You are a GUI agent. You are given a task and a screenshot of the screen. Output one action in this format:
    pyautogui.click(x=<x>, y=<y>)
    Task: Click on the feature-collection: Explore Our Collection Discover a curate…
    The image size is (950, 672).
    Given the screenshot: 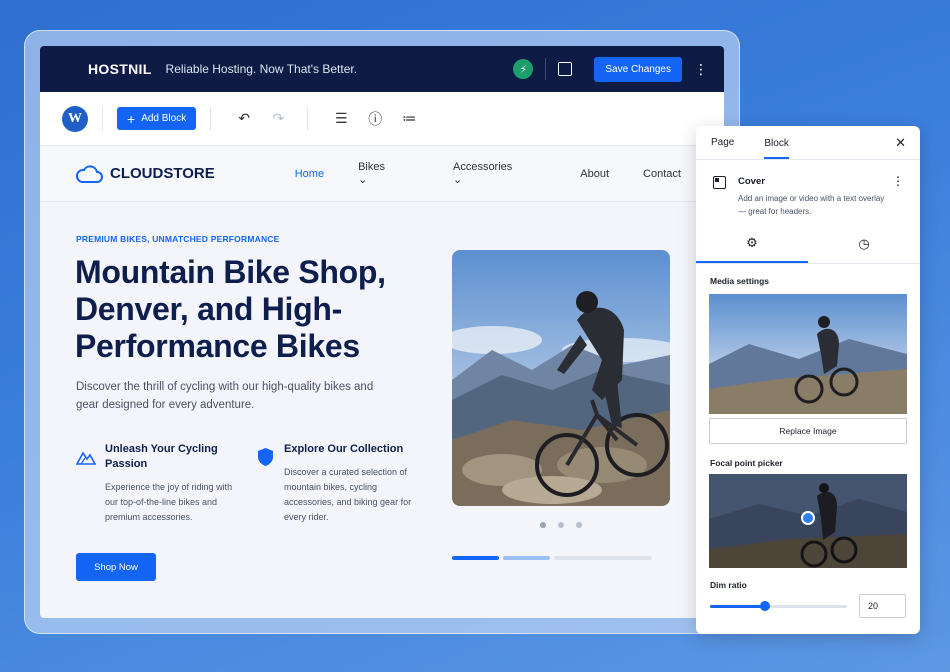 What is the action you would take?
    pyautogui.click(x=350, y=483)
    